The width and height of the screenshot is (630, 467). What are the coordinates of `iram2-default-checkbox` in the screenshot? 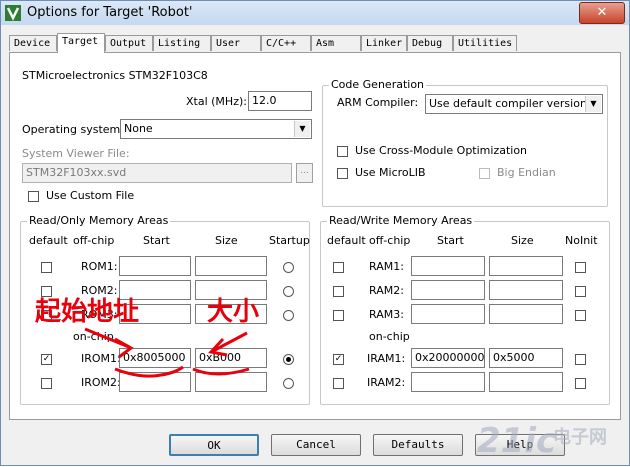 It's located at (338, 383).